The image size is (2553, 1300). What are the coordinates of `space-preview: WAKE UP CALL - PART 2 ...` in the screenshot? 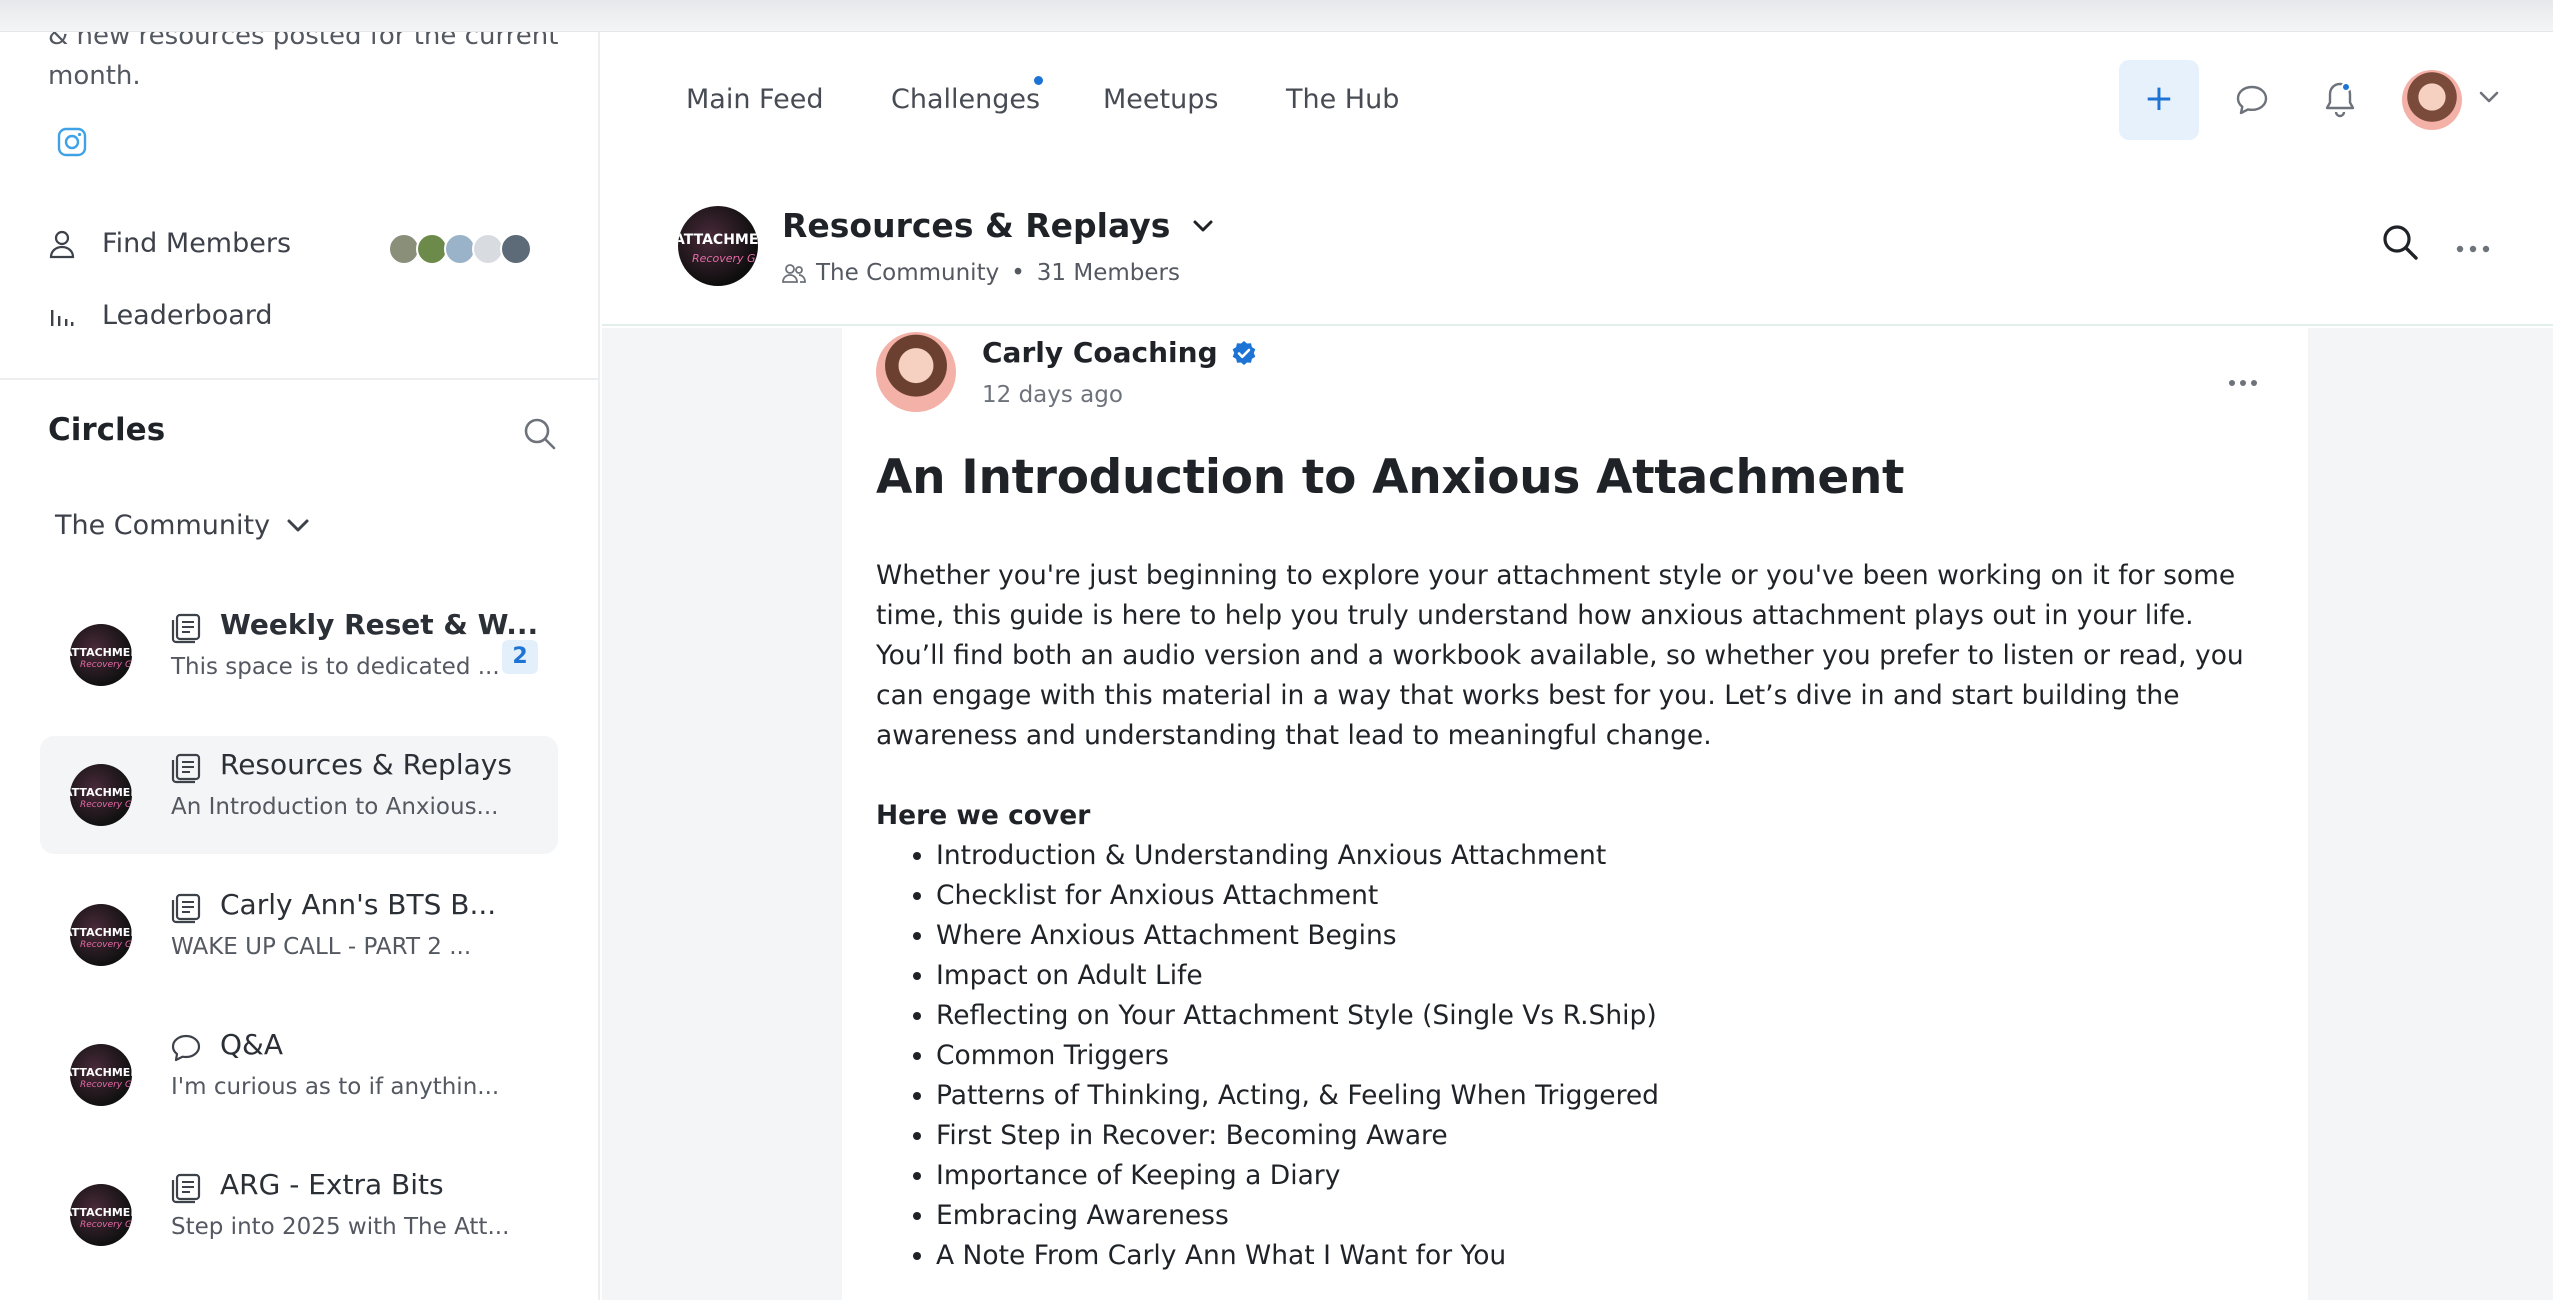 It's located at (321, 947).